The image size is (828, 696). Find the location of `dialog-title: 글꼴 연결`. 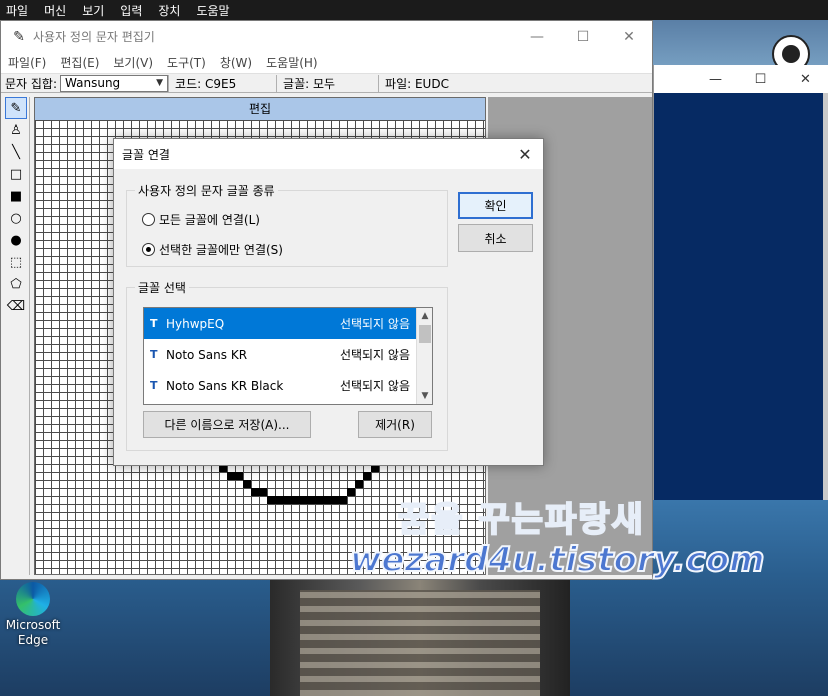

dialog-title: 글꼴 연결 is located at coordinates (146, 154).